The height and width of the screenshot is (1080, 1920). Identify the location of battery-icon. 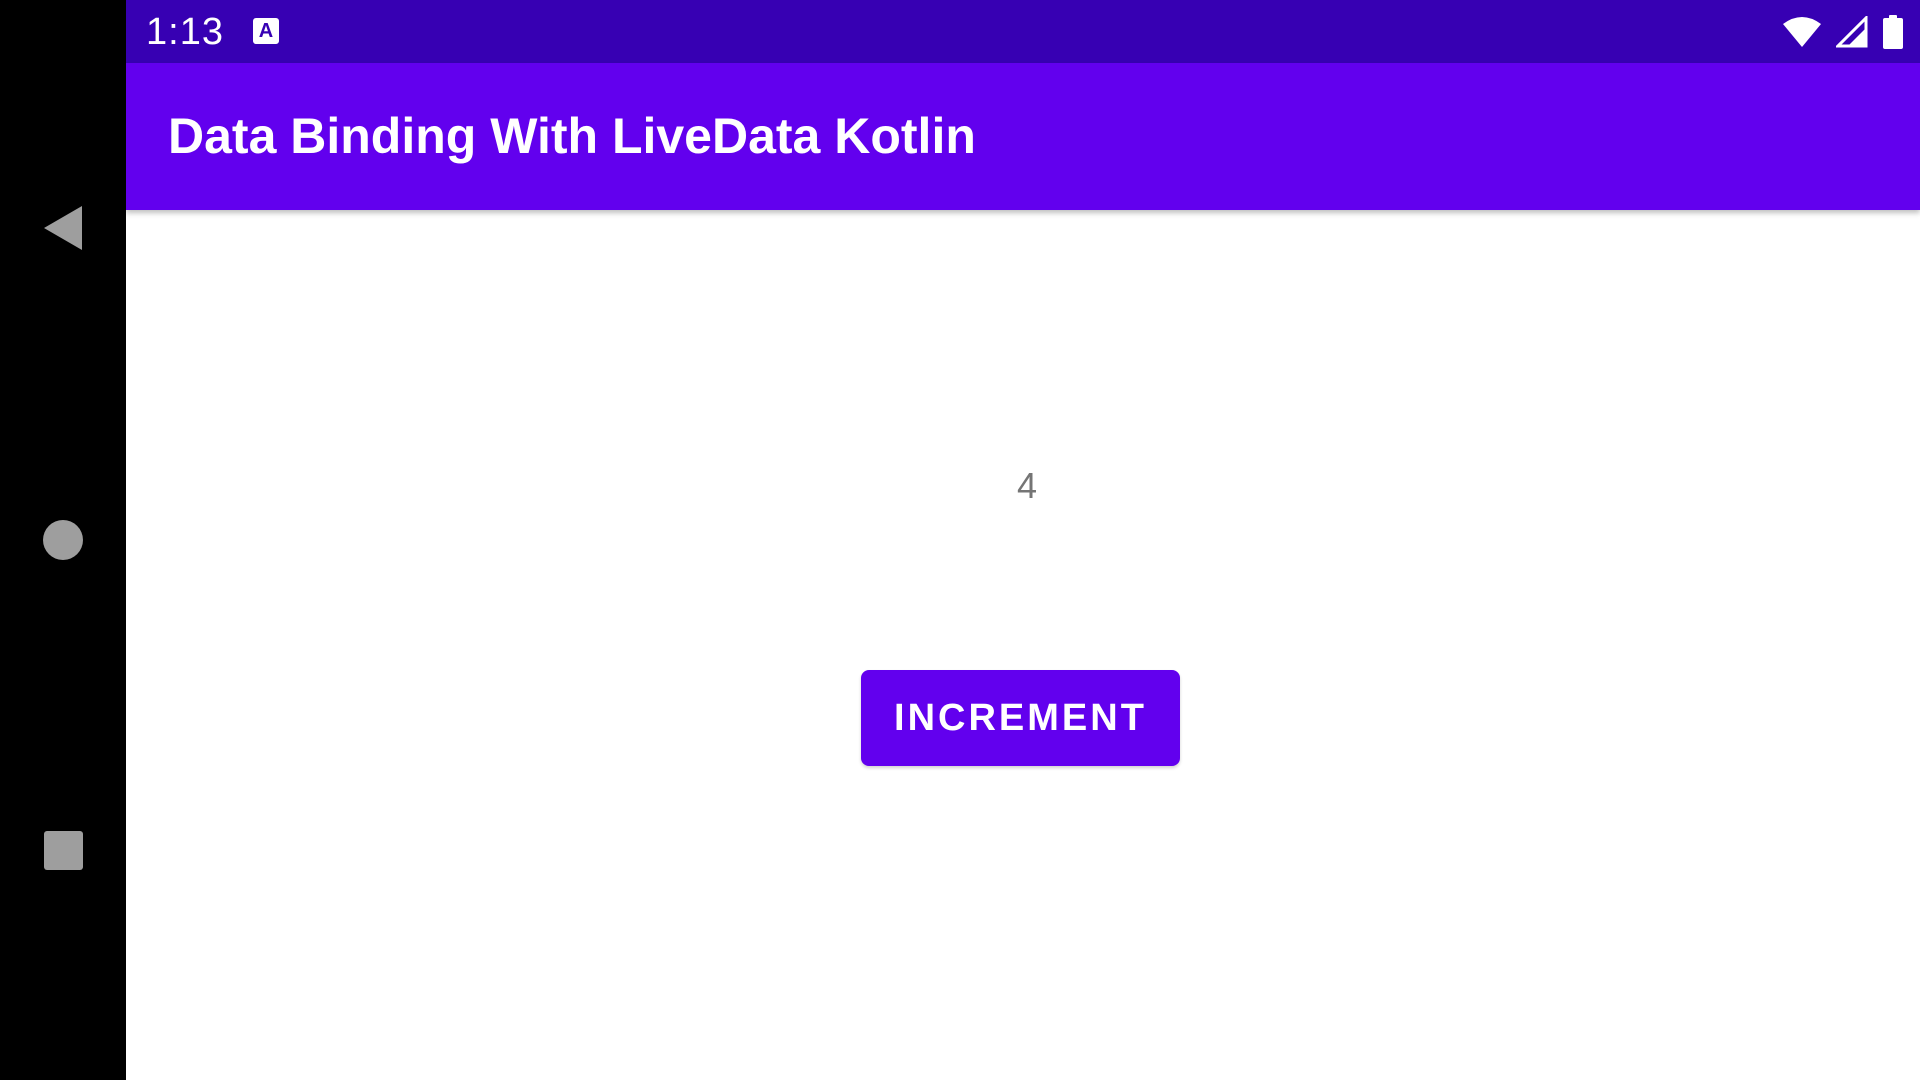
(1893, 32).